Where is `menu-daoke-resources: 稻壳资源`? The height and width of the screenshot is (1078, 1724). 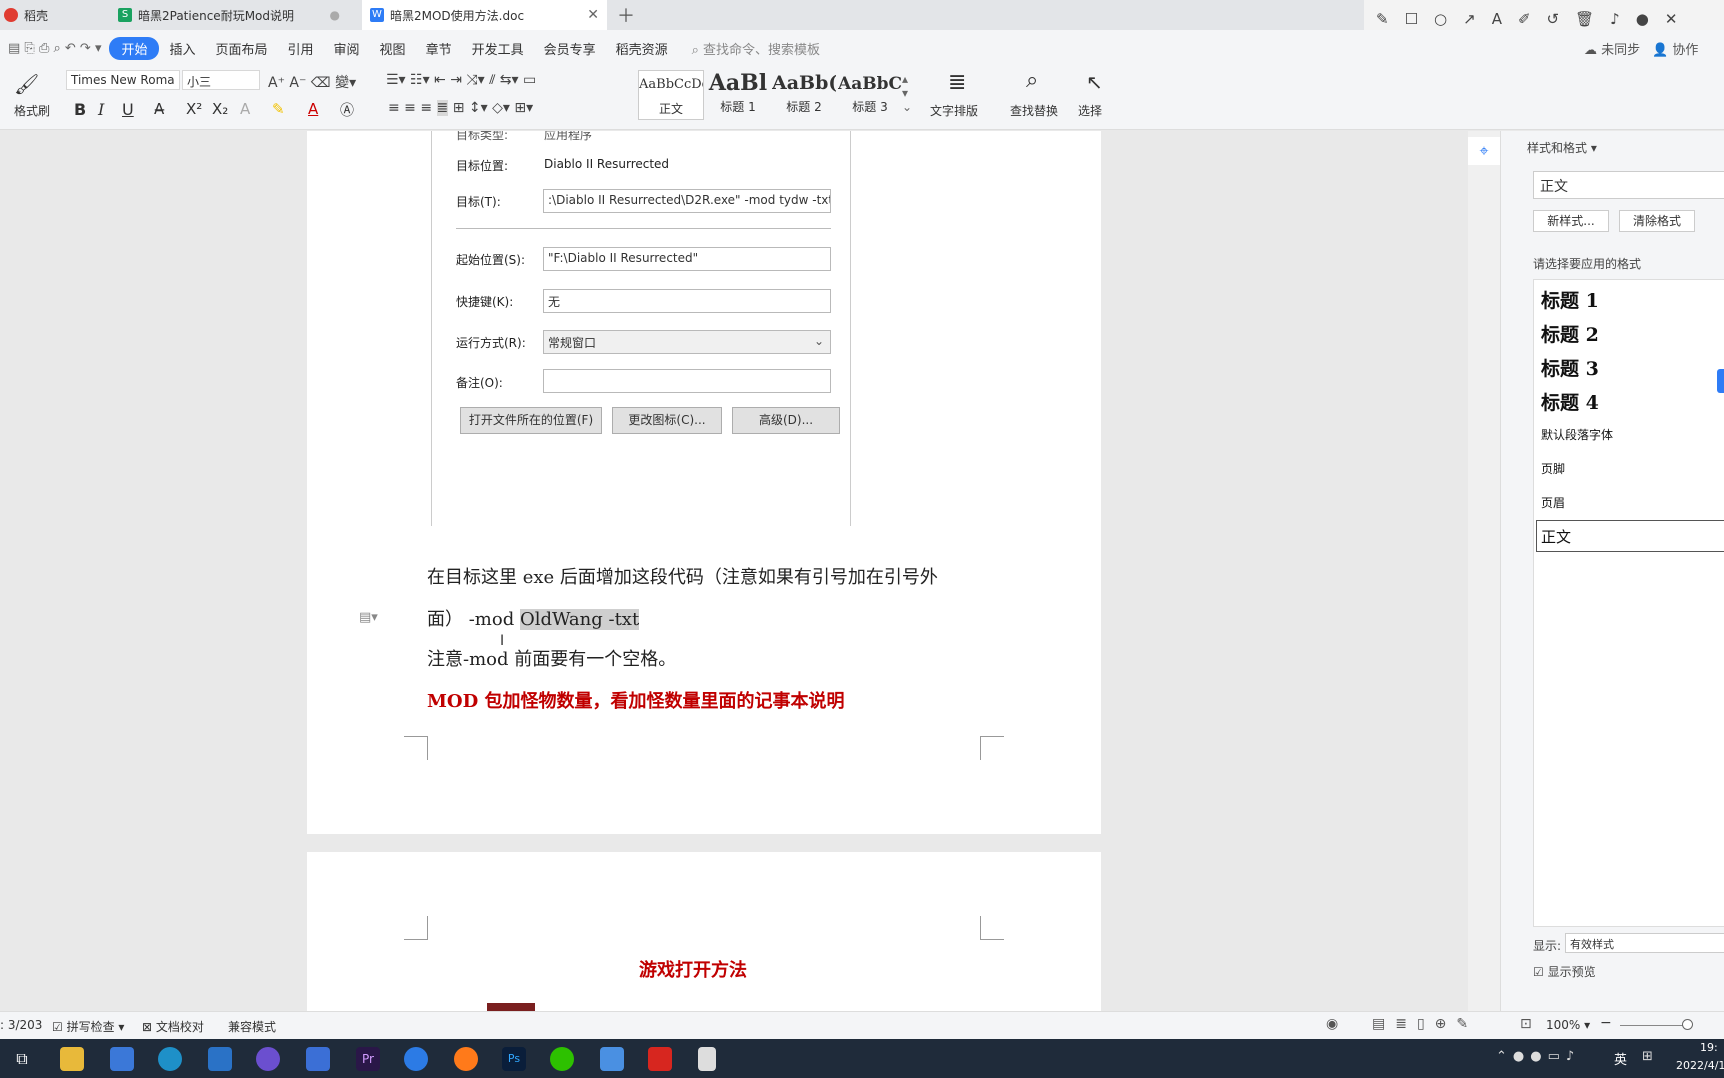 menu-daoke-resources: 稻壳资源 is located at coordinates (642, 48).